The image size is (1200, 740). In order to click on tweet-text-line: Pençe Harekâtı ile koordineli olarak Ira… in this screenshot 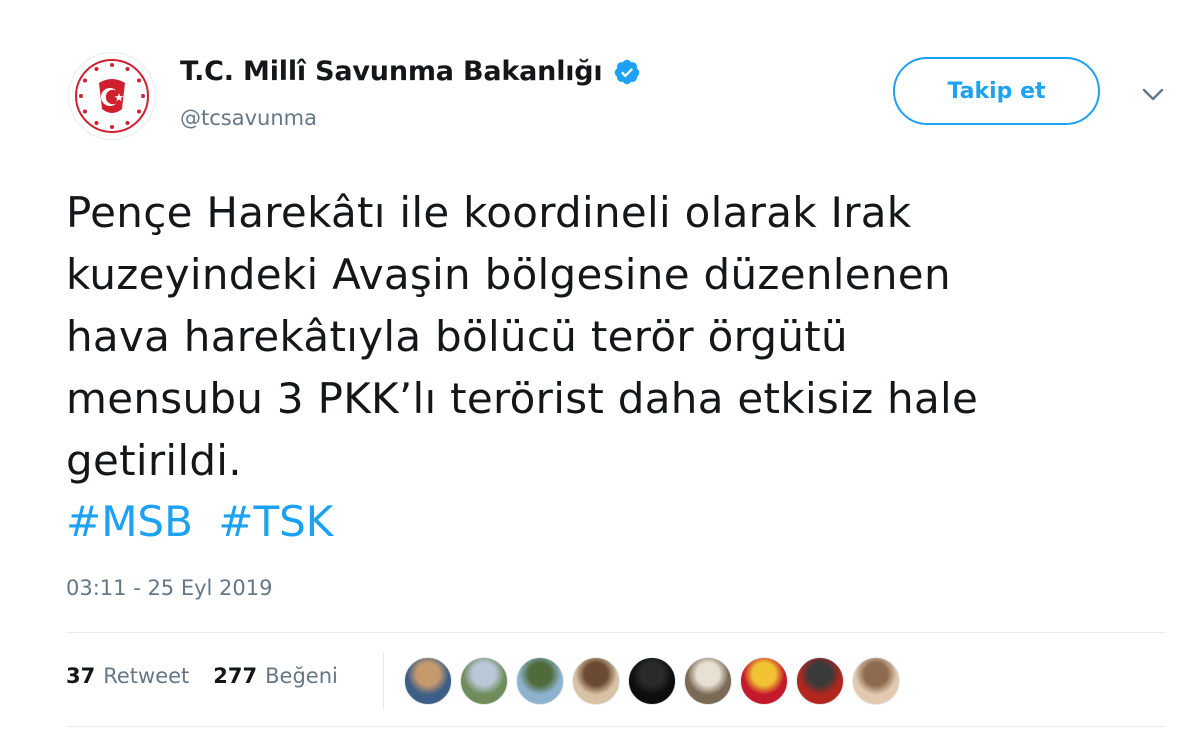, I will do `click(489, 212)`.